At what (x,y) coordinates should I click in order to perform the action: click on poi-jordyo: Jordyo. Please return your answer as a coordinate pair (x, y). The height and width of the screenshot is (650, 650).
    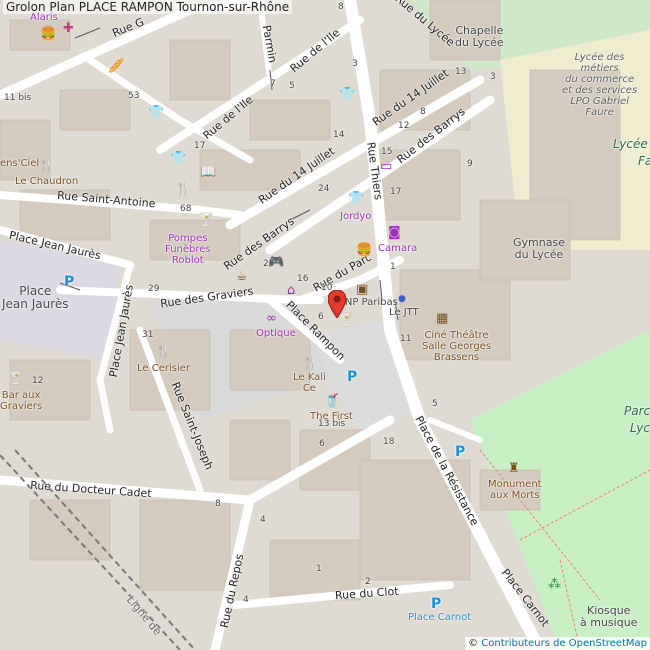
    Looking at the image, I should click on (355, 216).